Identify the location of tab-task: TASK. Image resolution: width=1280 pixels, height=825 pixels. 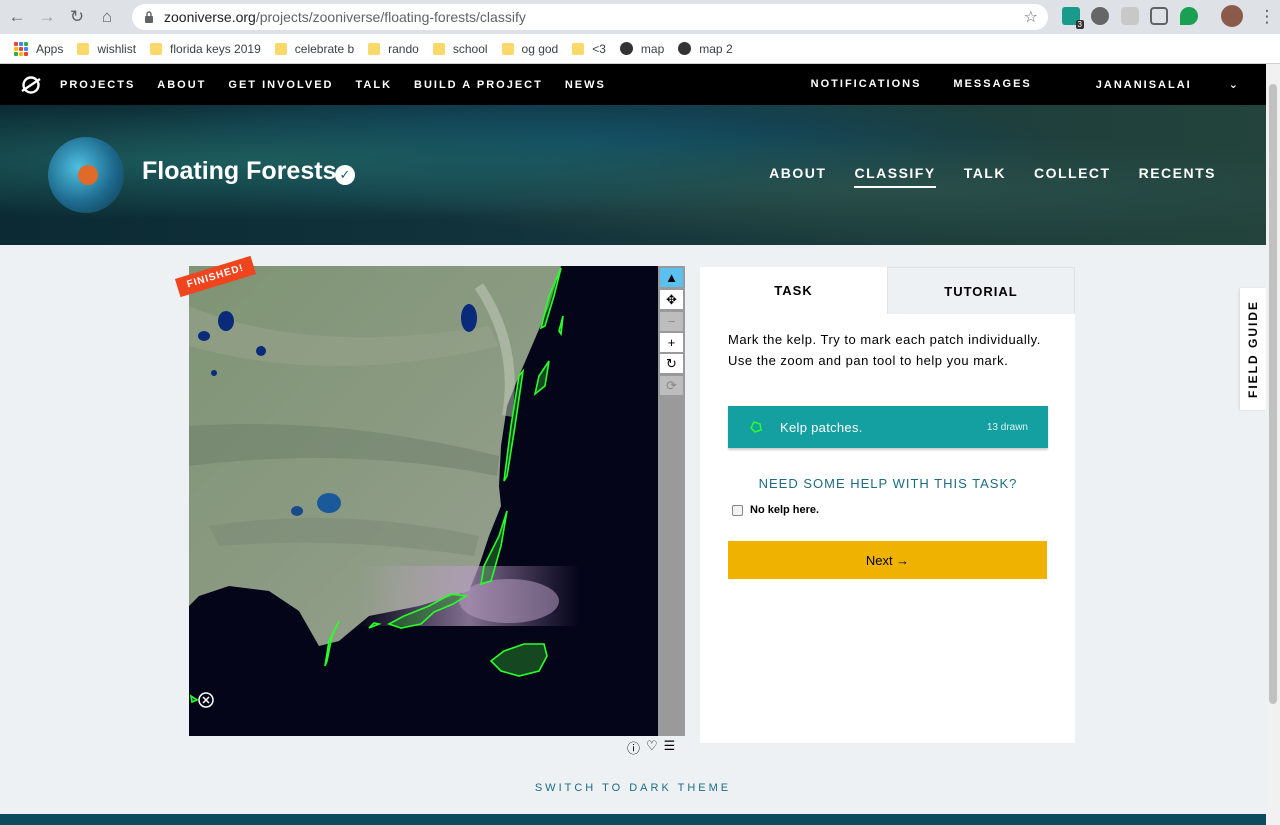
(793, 290).